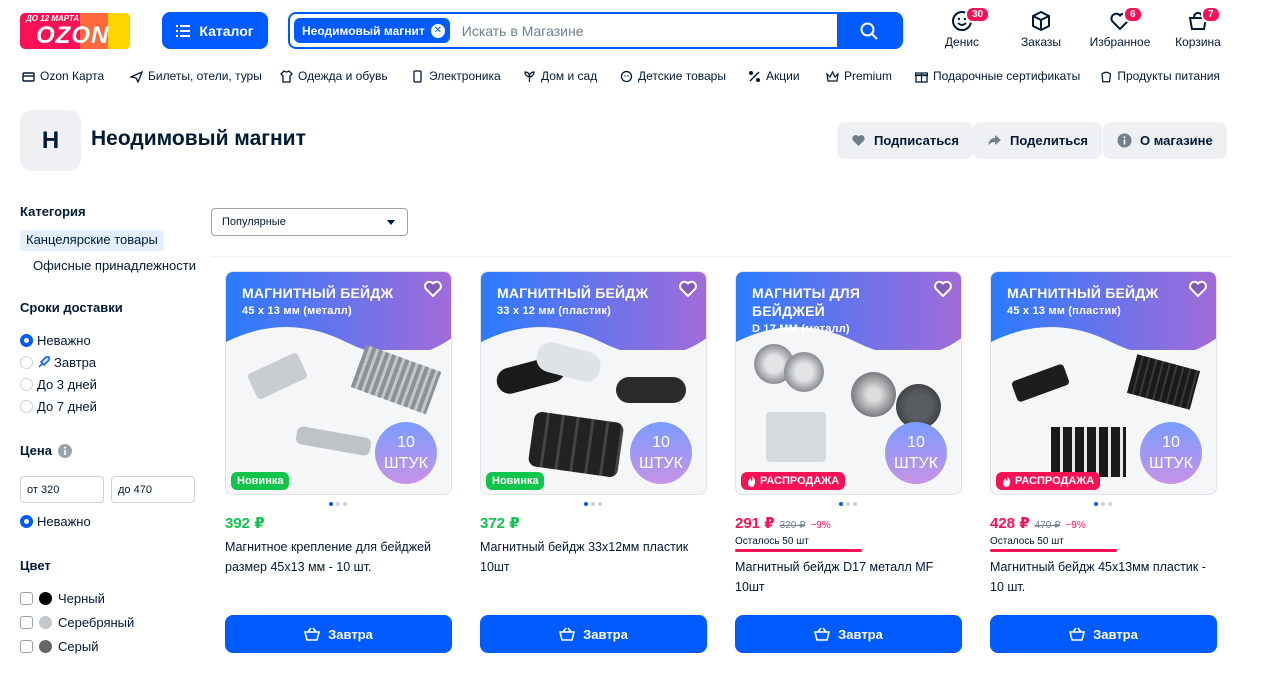  What do you see at coordinates (215, 30) in the screenshot?
I see `catalog-button: Каталог` at bounding box center [215, 30].